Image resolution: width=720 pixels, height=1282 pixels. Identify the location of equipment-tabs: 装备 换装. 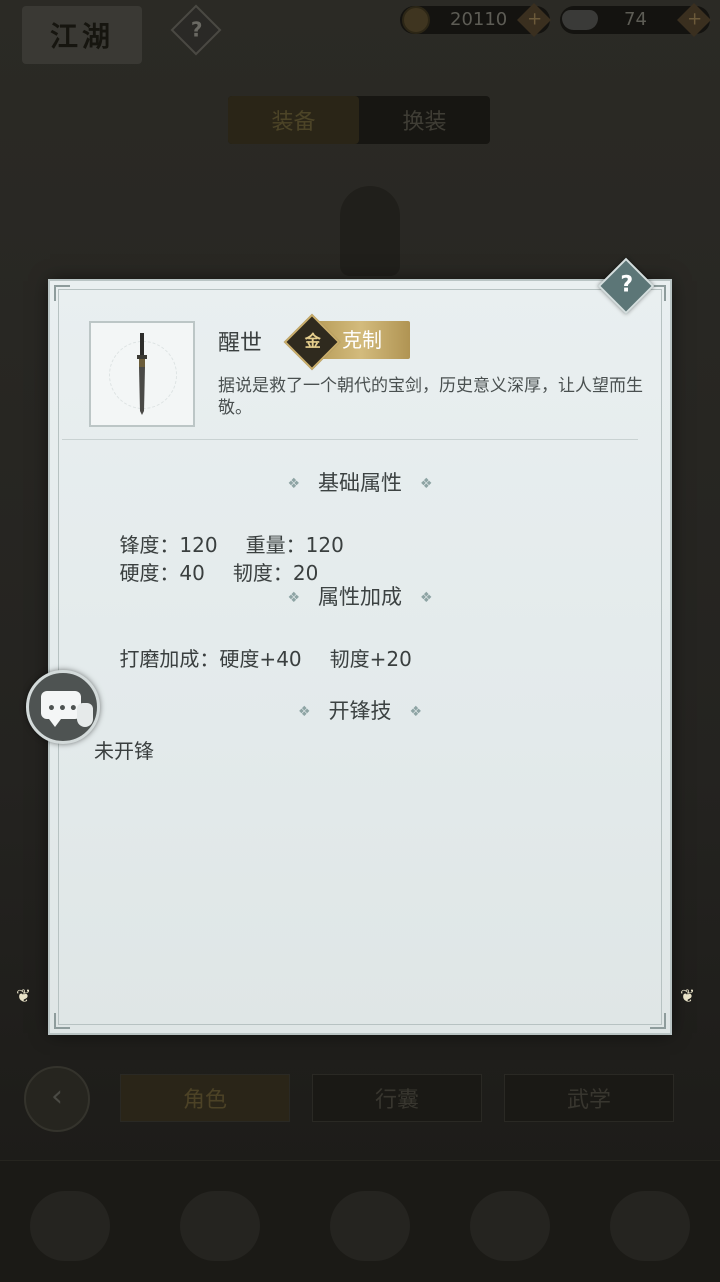
(359, 120).